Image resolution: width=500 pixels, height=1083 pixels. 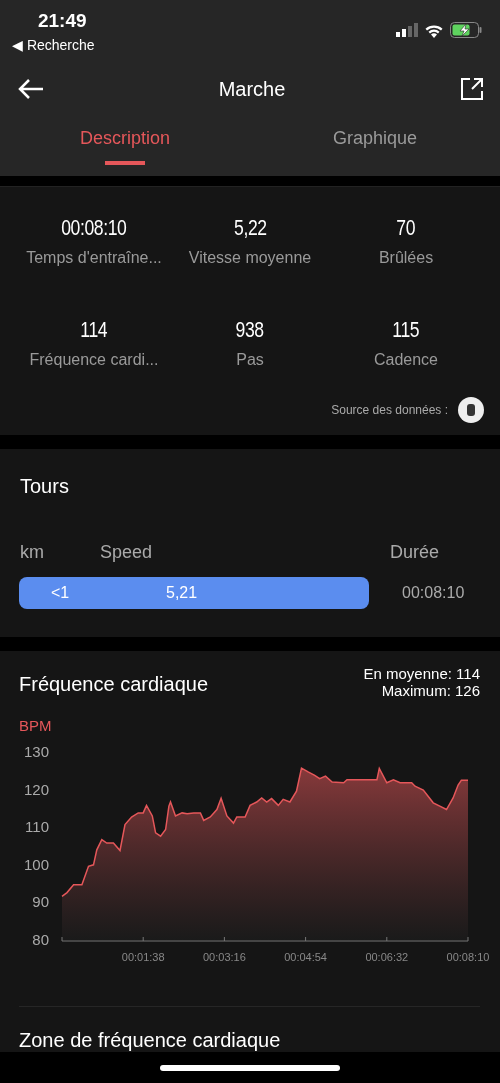 What do you see at coordinates (305, 957) in the screenshot?
I see `x-axis-label: 00:04:54` at bounding box center [305, 957].